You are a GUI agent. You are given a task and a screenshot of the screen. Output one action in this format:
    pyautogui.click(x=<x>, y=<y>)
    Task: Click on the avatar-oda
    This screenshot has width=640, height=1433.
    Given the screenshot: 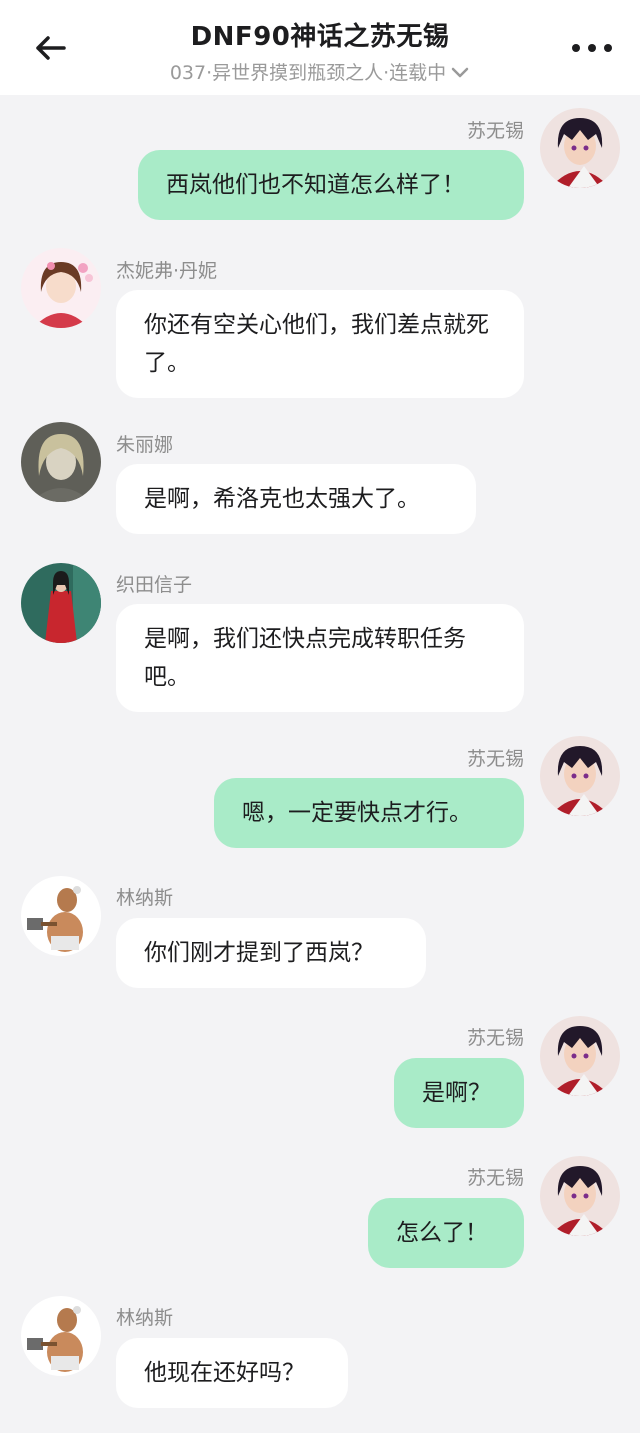 What is the action you would take?
    pyautogui.click(x=61, y=603)
    